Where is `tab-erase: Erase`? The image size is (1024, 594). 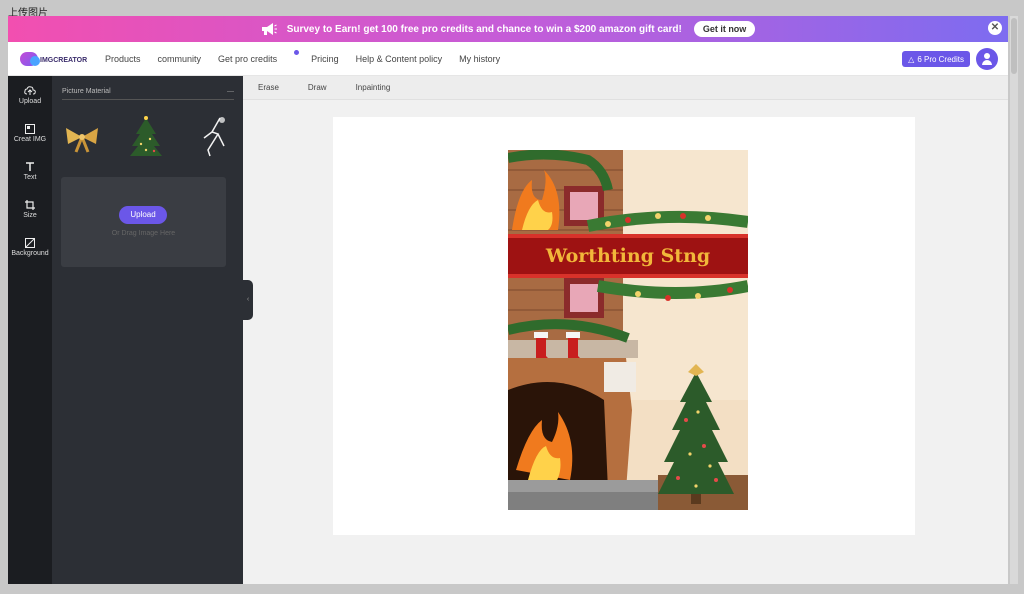 tab-erase: Erase is located at coordinates (268, 87).